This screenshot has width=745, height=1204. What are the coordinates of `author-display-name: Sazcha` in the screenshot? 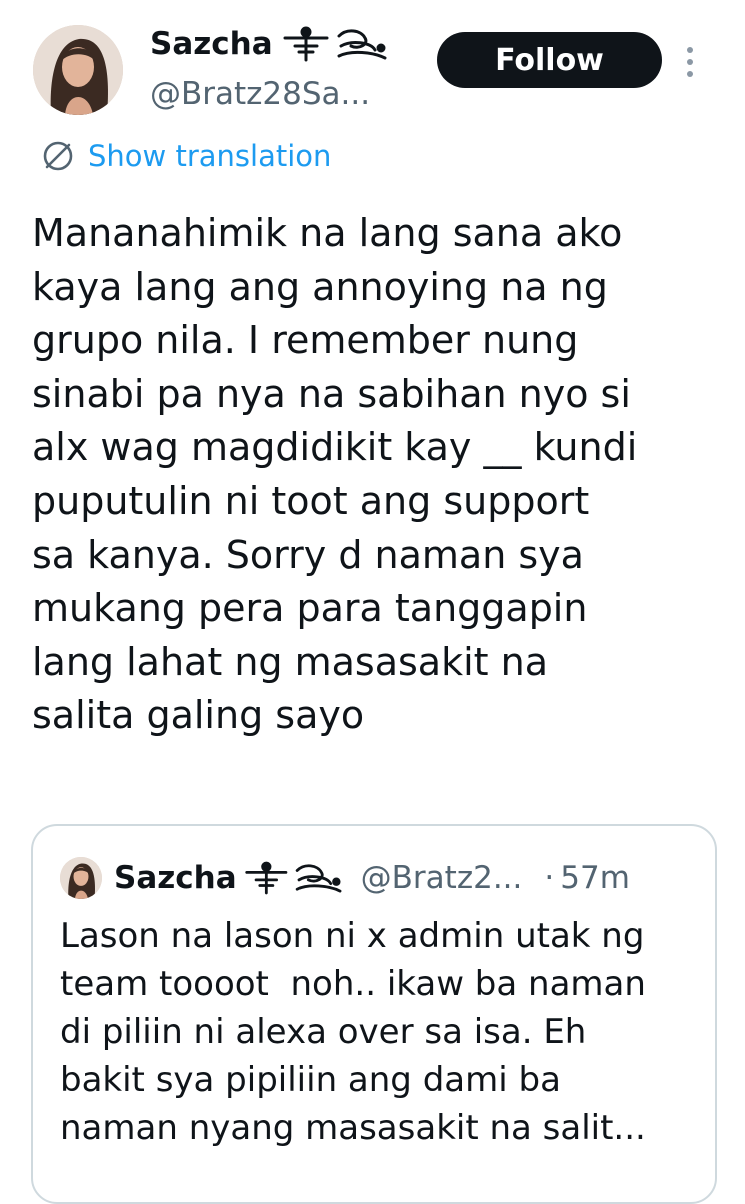 It's located at (211, 44).